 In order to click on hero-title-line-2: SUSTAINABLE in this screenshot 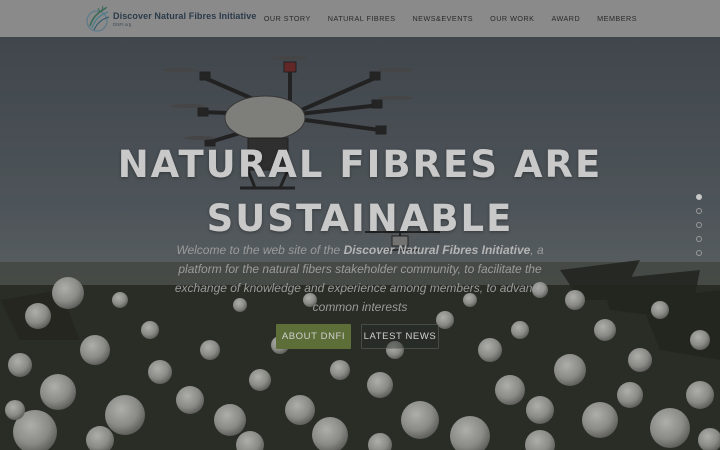, I will do `click(360, 218)`.